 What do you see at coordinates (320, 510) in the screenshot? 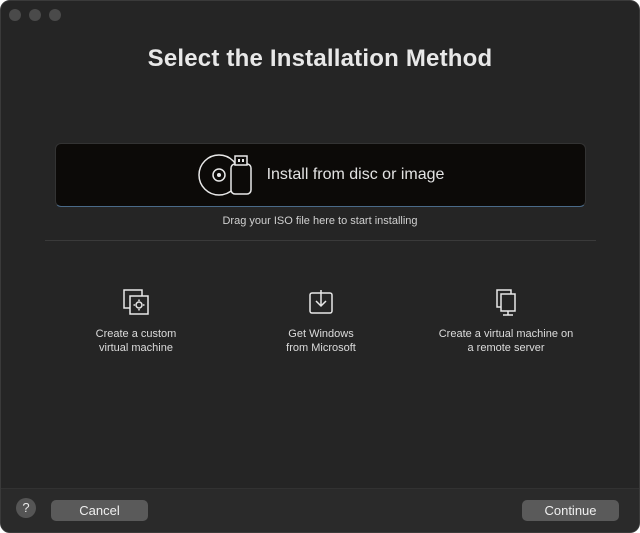
I see `footer-bar: ? Cancel Continue` at bounding box center [320, 510].